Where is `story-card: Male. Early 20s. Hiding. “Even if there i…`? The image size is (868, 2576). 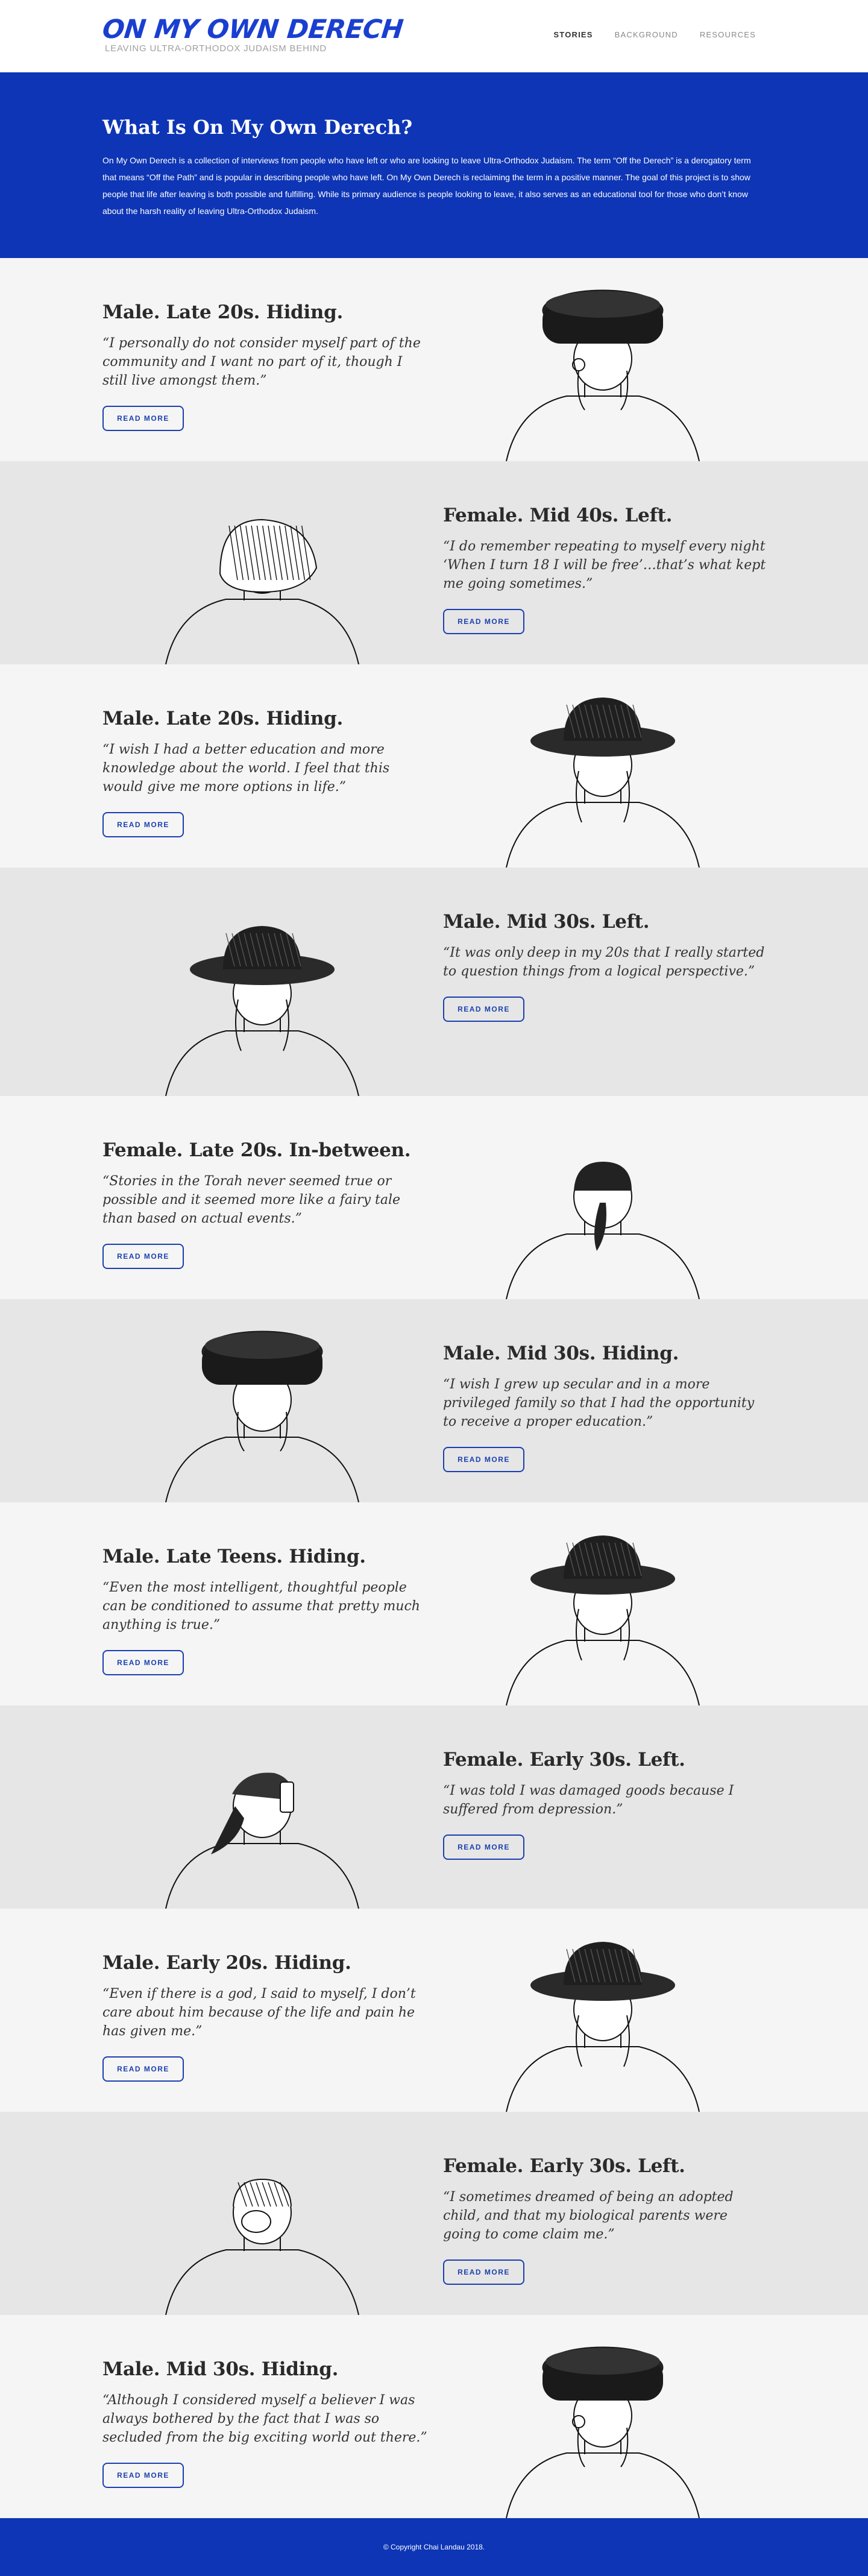
story-card: Male. Early 20s. Hiding. “Even if there i… is located at coordinates (434, 2010).